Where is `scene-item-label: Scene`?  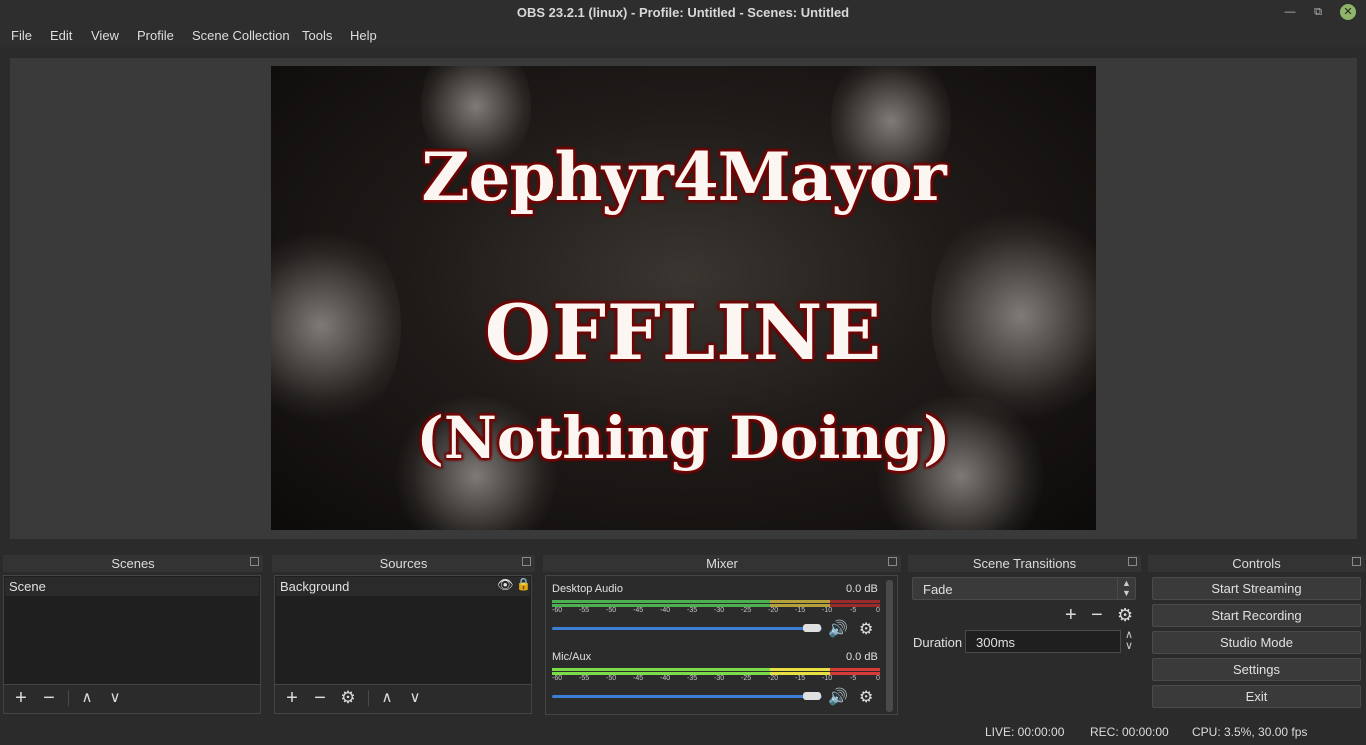
scene-item-label: Scene is located at coordinates (27, 586).